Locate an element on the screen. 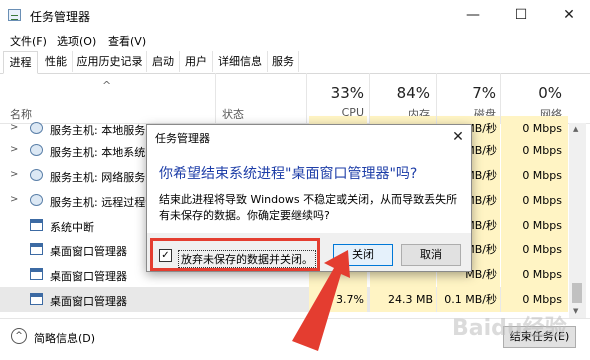 The width and height of the screenshot is (590, 360). network-percent: 0% is located at coordinates (533, 93).